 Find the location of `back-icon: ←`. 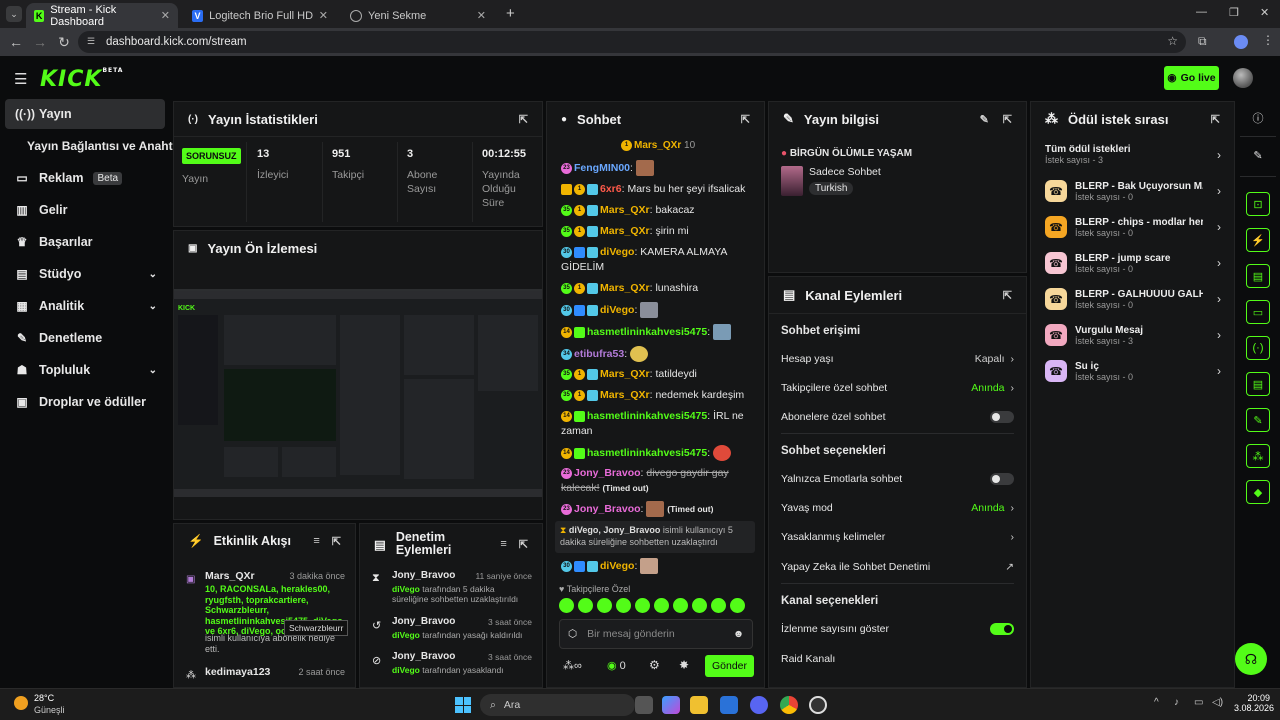

back-icon: ← is located at coordinates (16, 42).